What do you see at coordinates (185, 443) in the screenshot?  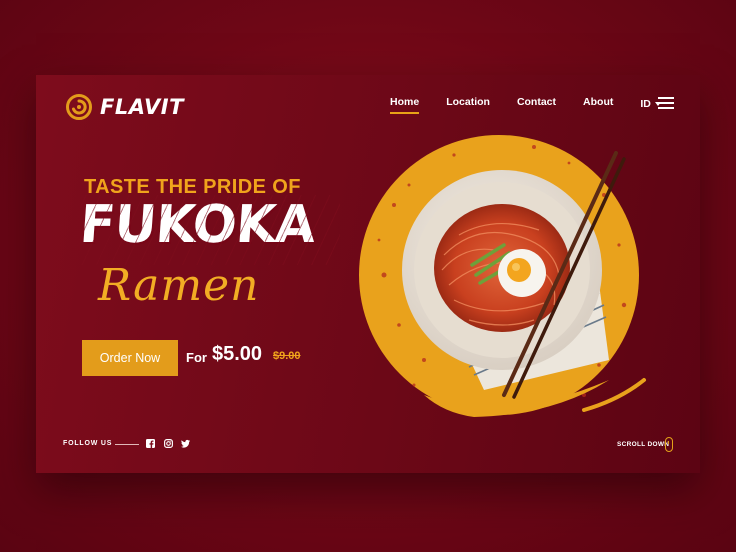 I see `twitter-icon` at bounding box center [185, 443].